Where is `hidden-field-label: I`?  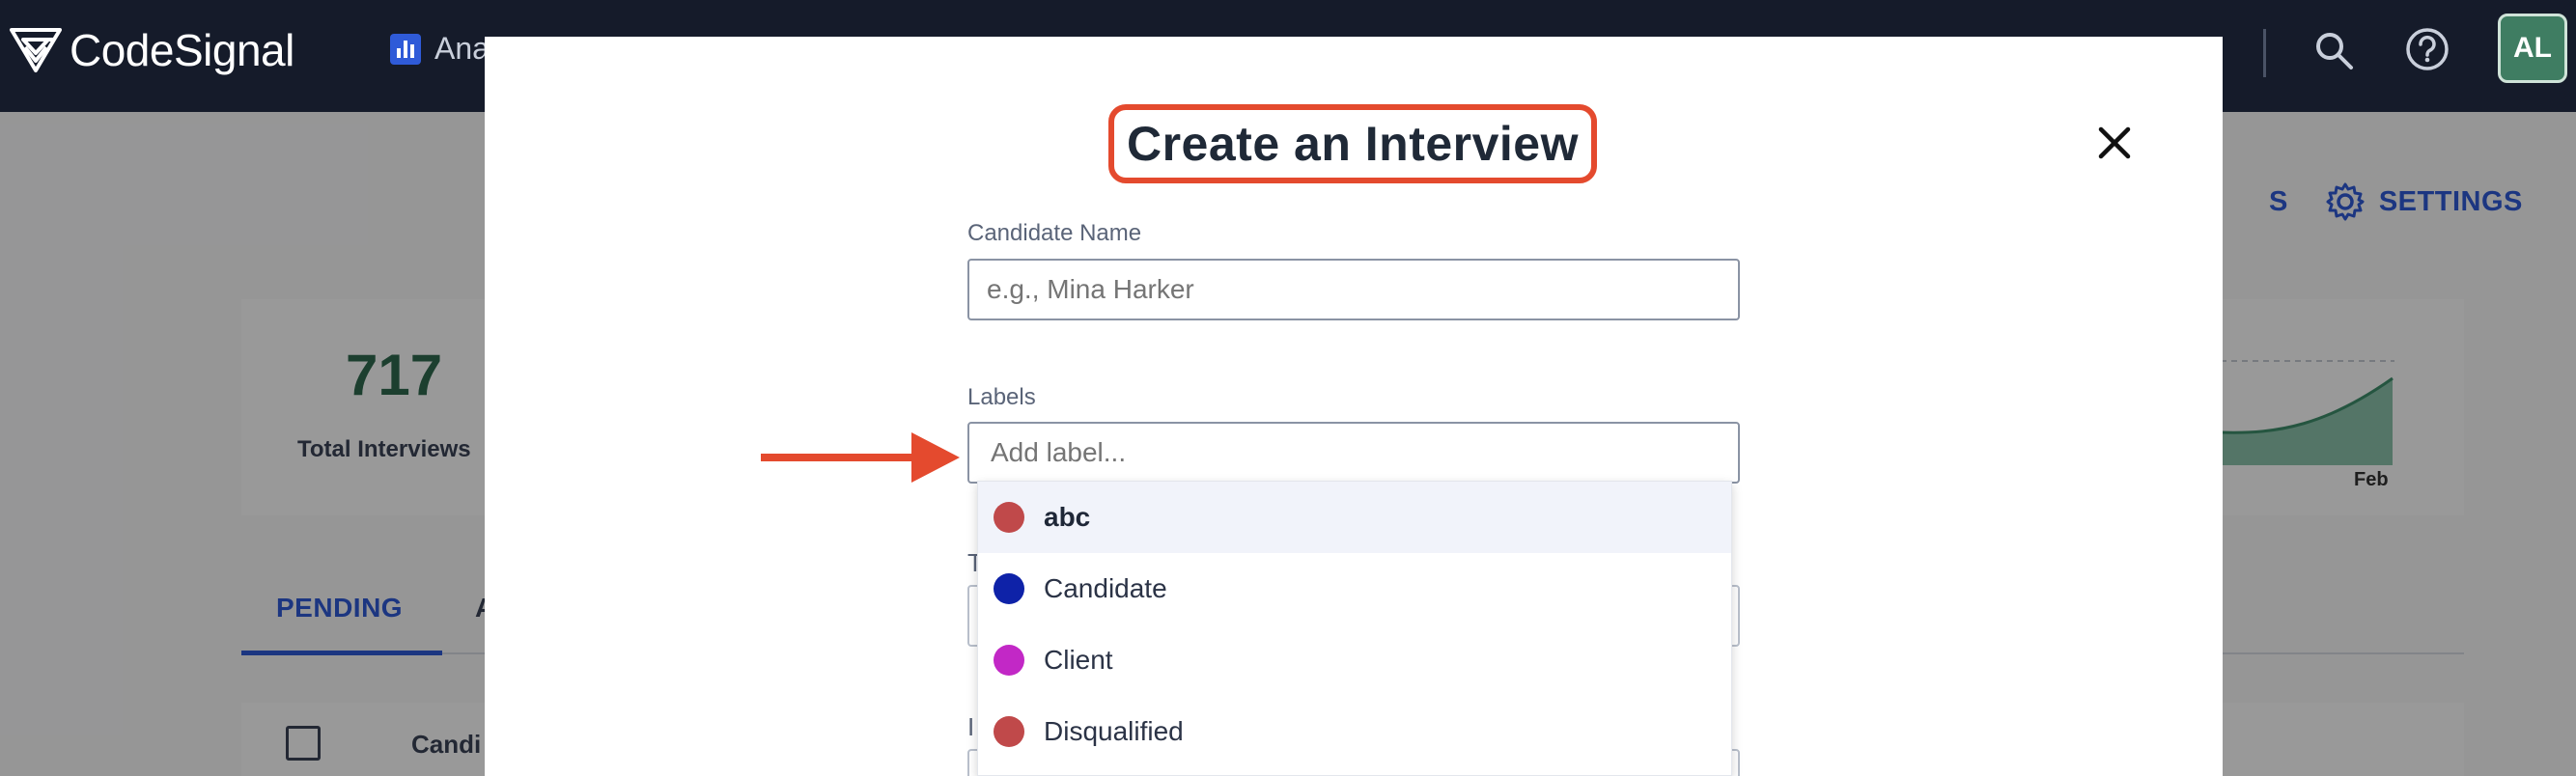
hidden-field-label: I is located at coordinates (971, 727).